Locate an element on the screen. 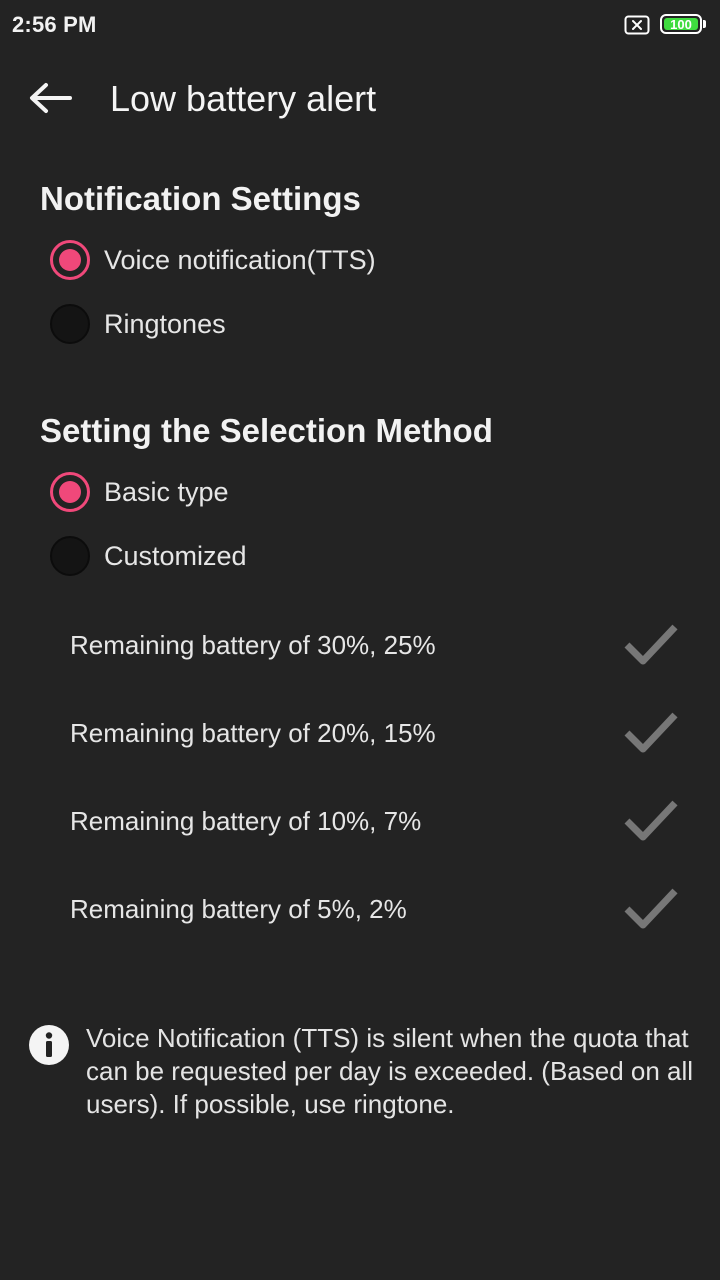 The image size is (720, 1280). radio-basic-type: Basic type is located at coordinates (139, 492).